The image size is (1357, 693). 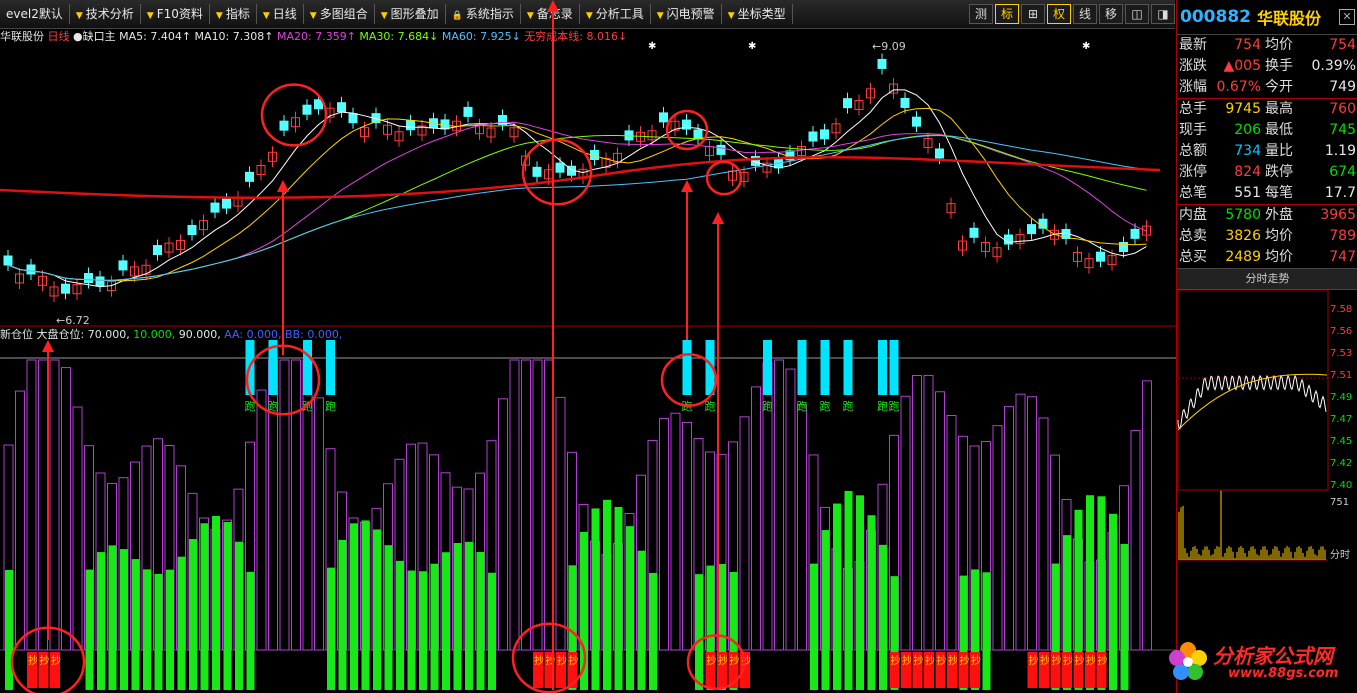 What do you see at coordinates (1288, 18) in the screenshot?
I see `stock-title: 华联股份` at bounding box center [1288, 18].